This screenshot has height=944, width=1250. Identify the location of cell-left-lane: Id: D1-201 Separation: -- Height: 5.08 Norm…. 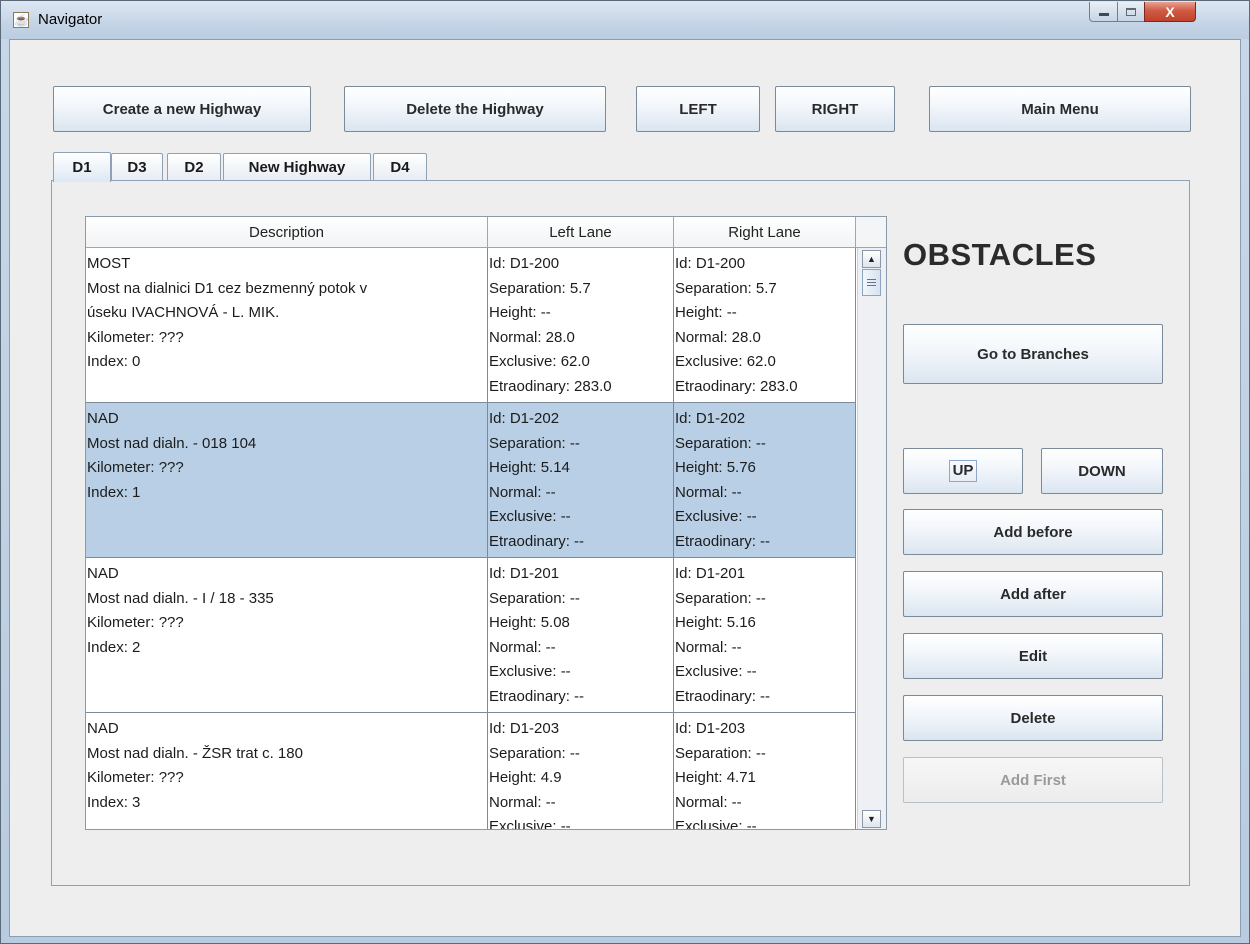
(581, 635).